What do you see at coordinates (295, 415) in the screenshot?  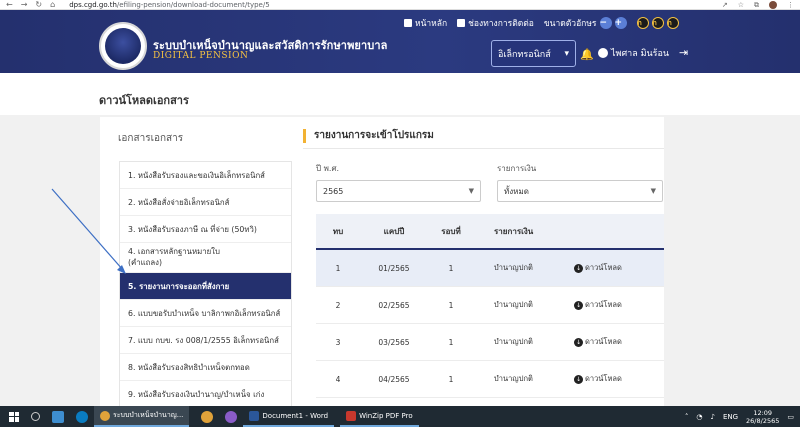 I see `taskbar-app-word-label: Document1 - Word` at bounding box center [295, 415].